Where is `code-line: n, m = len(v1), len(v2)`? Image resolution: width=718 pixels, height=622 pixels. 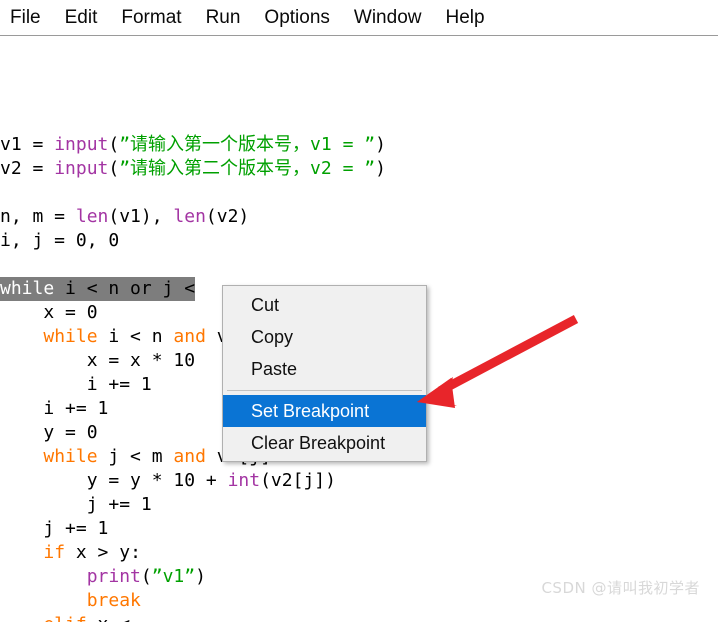
code-line: n, m = len(v1), len(v2) is located at coordinates (359, 217).